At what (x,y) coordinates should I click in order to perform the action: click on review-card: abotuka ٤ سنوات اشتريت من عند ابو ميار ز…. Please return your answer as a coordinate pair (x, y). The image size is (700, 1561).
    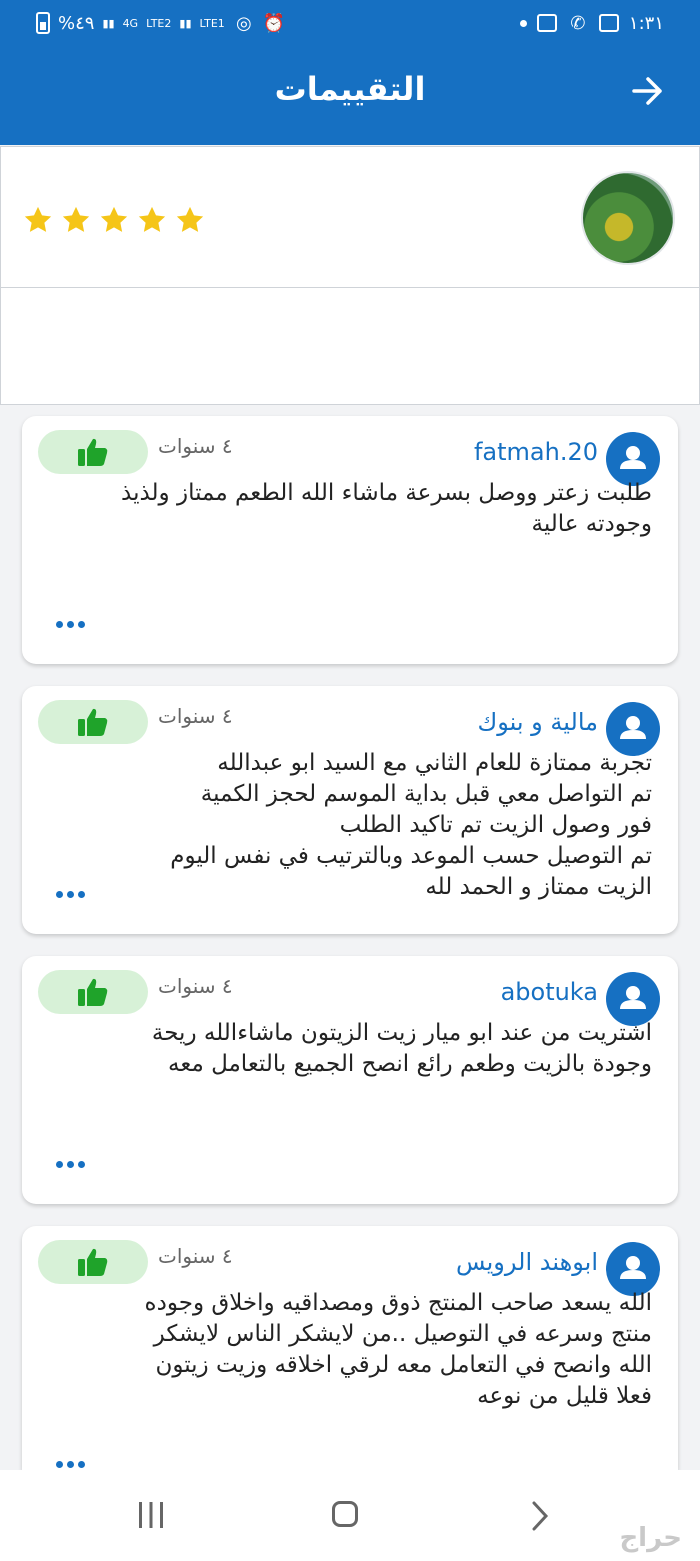
    Looking at the image, I should click on (350, 1080).